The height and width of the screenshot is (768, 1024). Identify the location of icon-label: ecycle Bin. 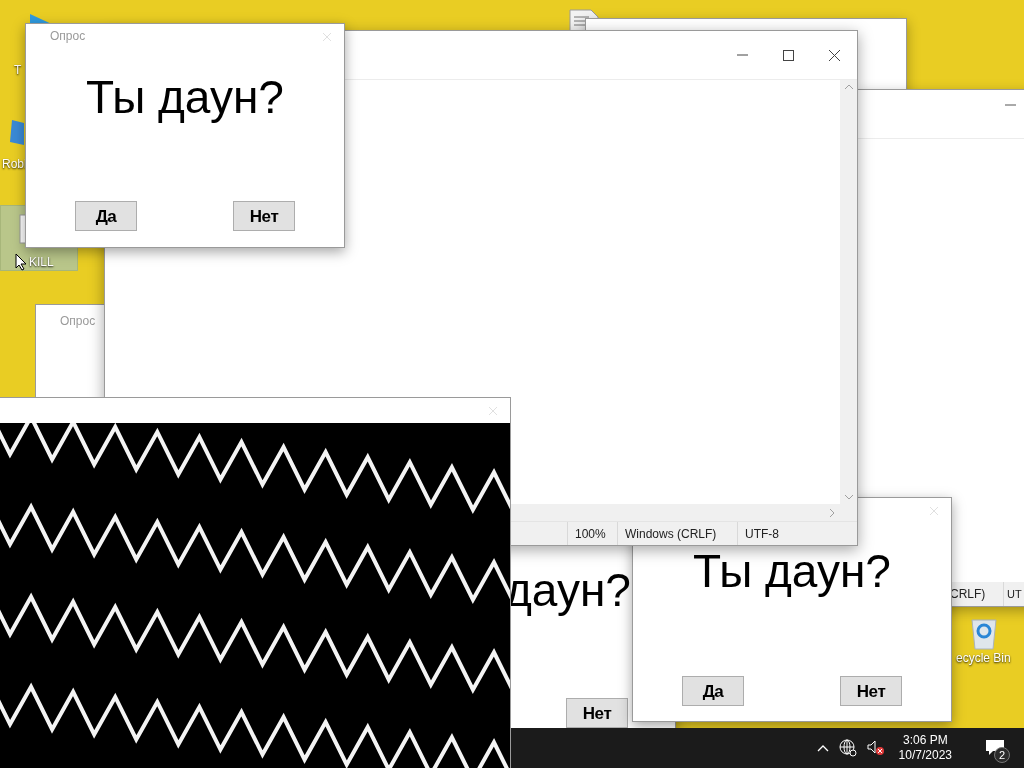
(983, 658).